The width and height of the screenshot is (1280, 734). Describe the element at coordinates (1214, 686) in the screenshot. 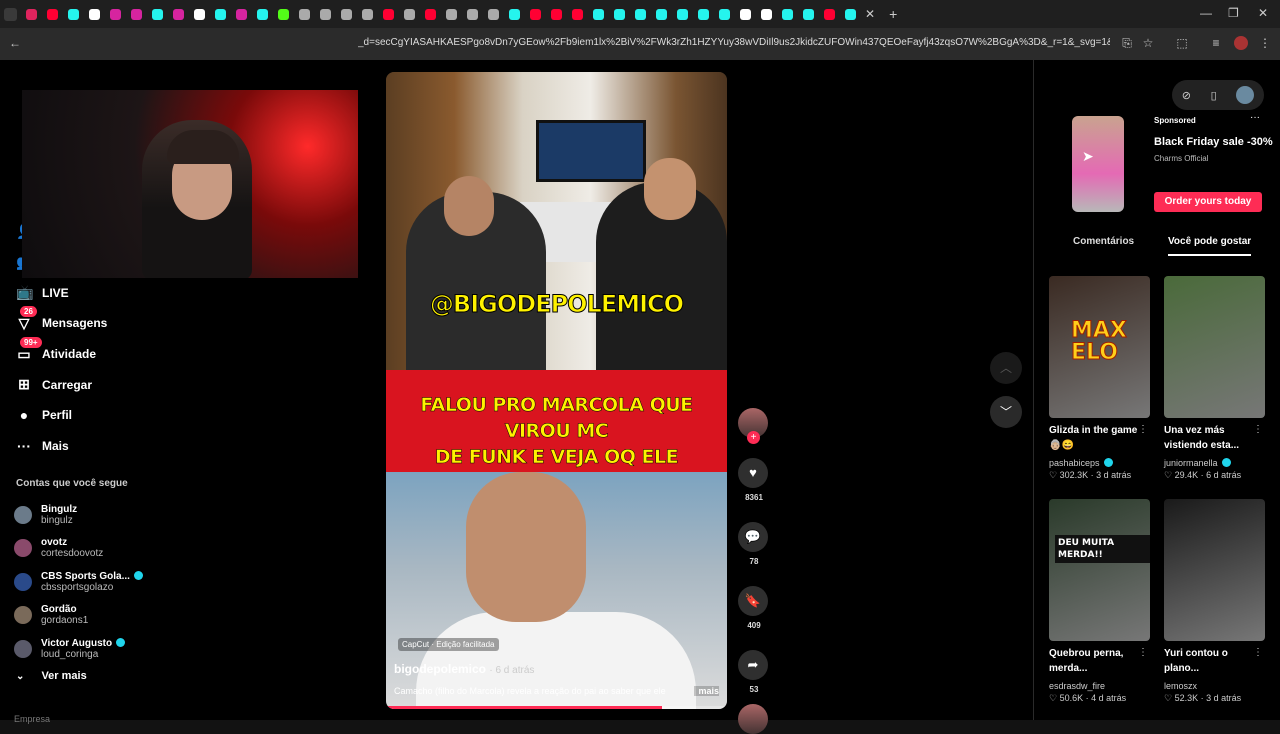

I see `recommended-video-author: lemoszx` at that location.